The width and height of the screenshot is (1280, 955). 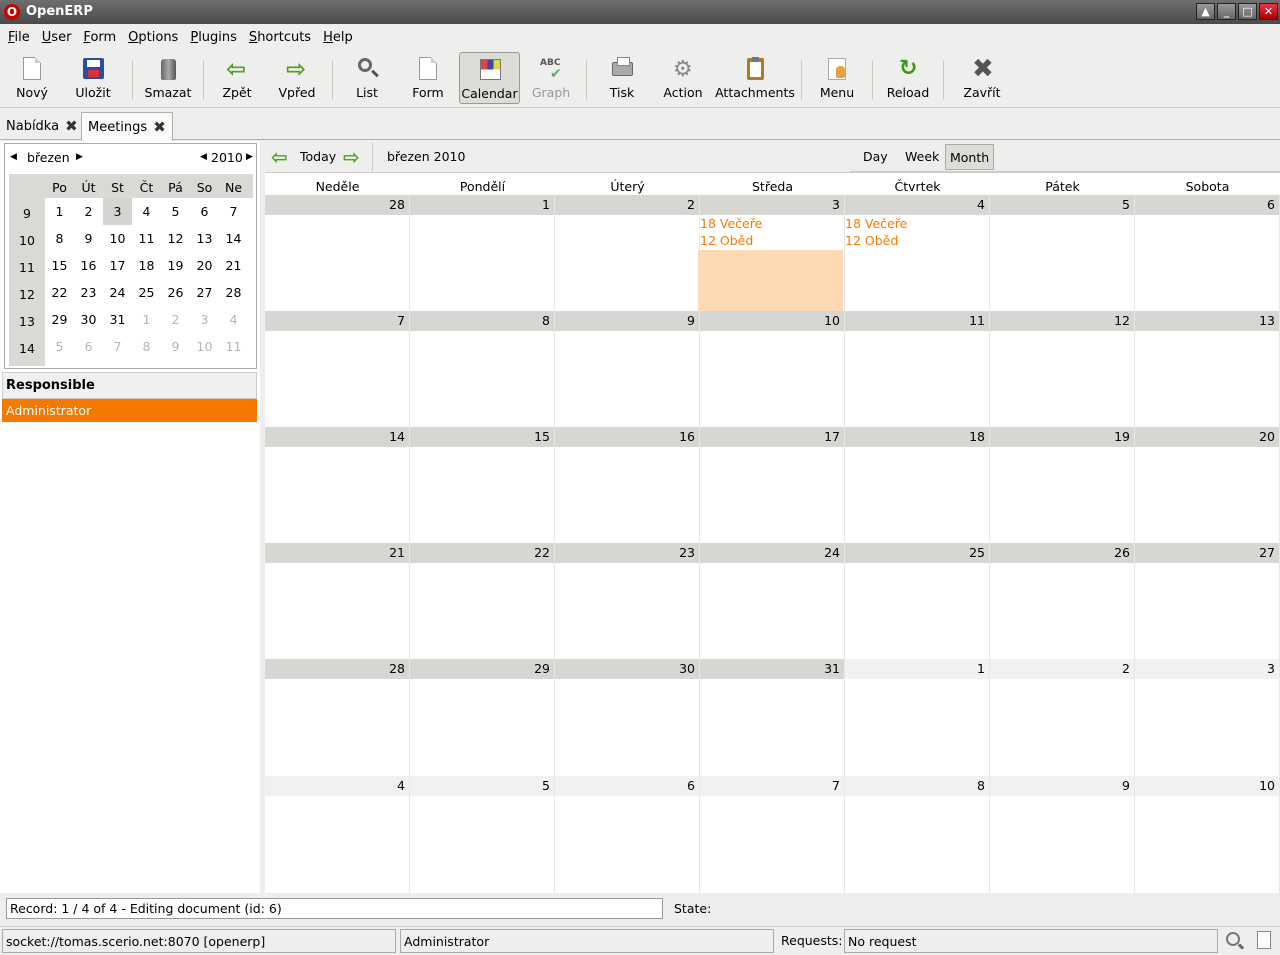 What do you see at coordinates (917, 485) in the screenshot?
I see `calendar-day-cell: 18` at bounding box center [917, 485].